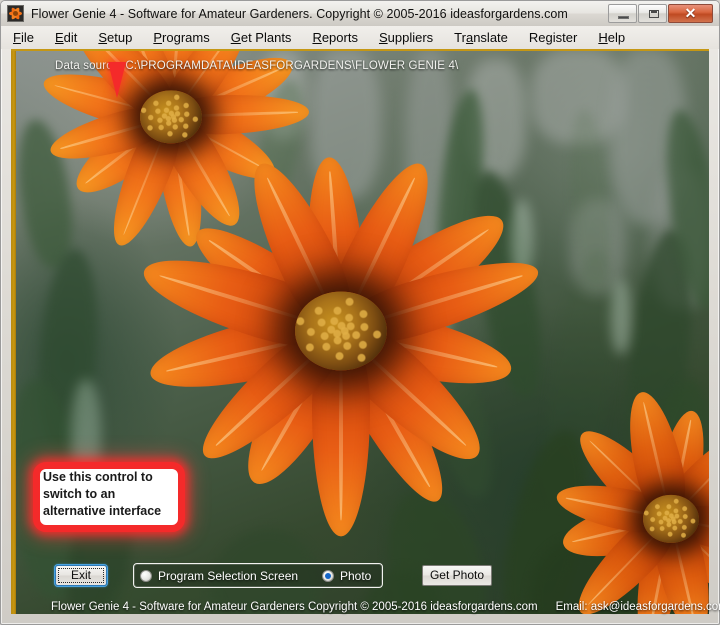  What do you see at coordinates (117, 80) in the screenshot?
I see `callout-tail` at bounding box center [117, 80].